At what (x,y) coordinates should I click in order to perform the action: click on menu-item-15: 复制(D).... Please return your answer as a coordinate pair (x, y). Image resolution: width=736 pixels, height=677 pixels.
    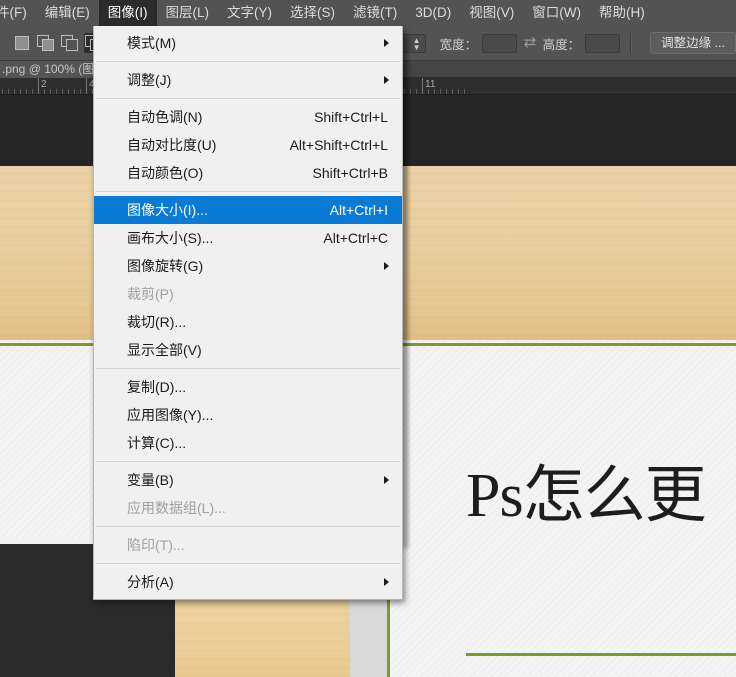
    Looking at the image, I should click on (248, 387).